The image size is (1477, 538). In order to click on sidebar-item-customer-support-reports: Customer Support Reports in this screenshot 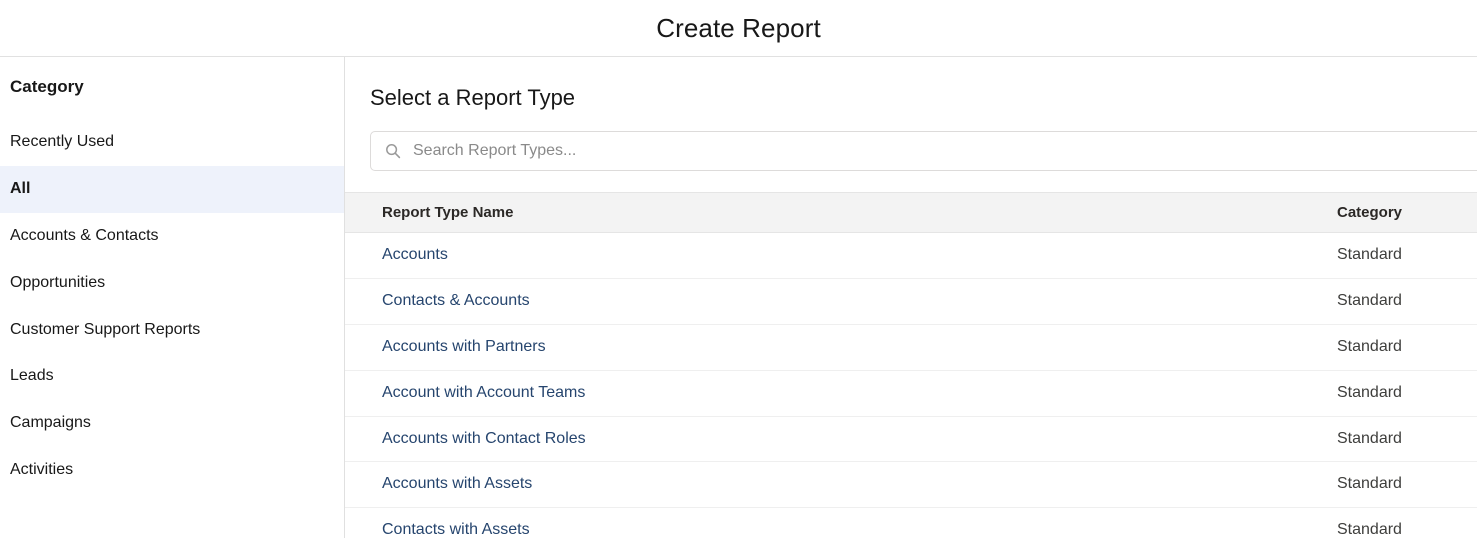, I will do `click(172, 330)`.